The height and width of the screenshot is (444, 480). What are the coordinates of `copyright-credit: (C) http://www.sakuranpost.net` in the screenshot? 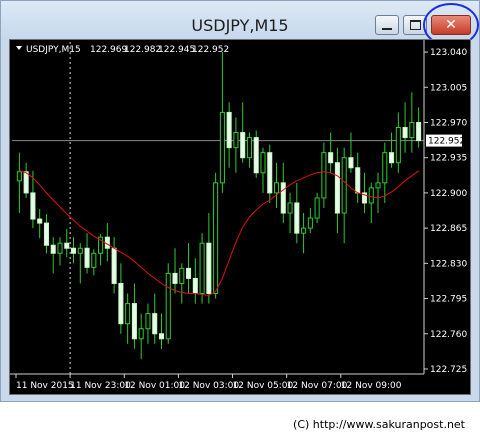 It's located at (379, 424).